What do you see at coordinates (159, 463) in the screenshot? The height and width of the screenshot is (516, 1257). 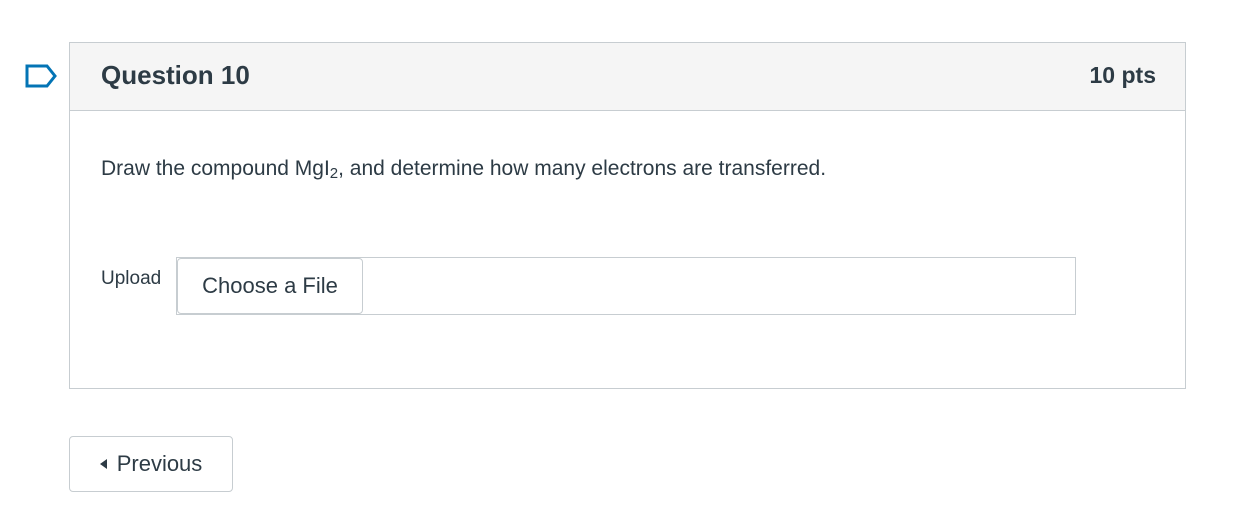 I see `previous-button-label: Previous` at bounding box center [159, 463].